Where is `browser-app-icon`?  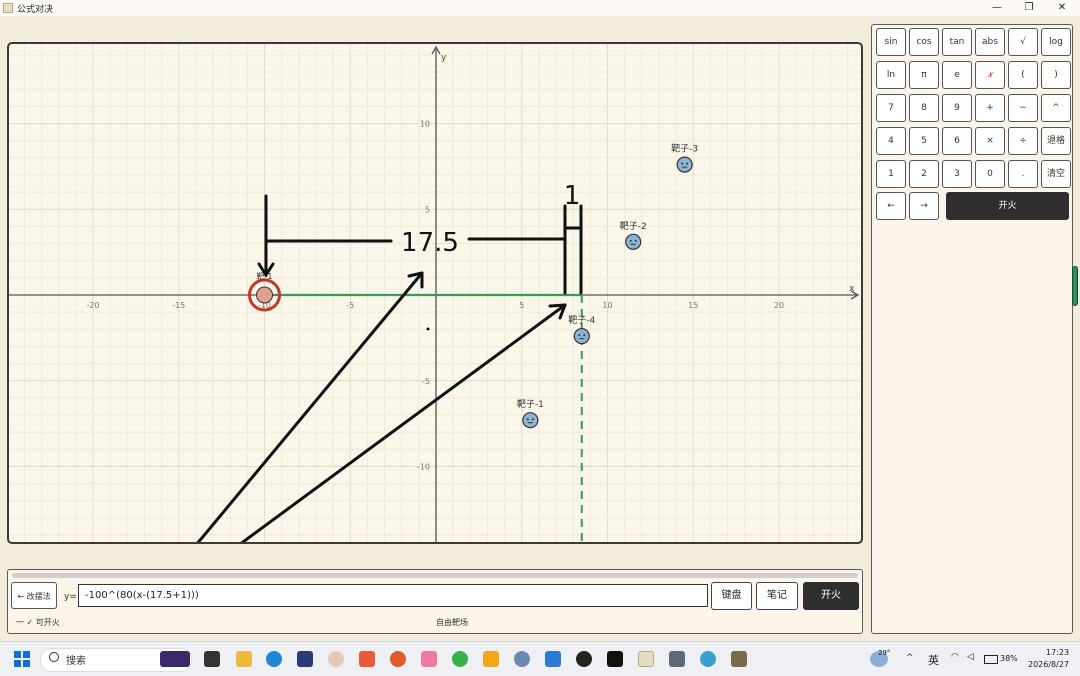
browser-app-icon is located at coordinates (398, 659).